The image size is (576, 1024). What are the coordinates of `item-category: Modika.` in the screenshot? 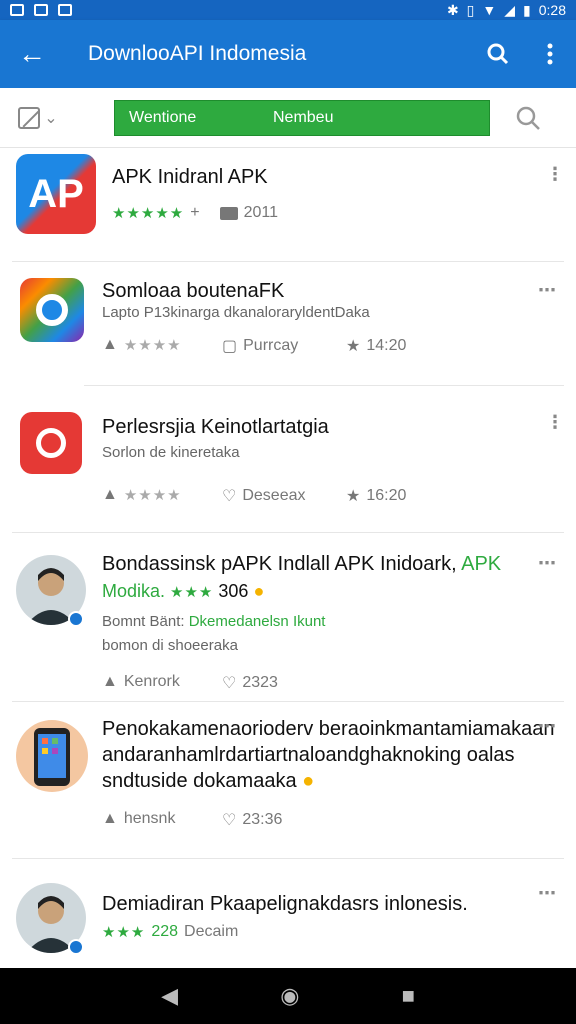 It's located at (136, 591).